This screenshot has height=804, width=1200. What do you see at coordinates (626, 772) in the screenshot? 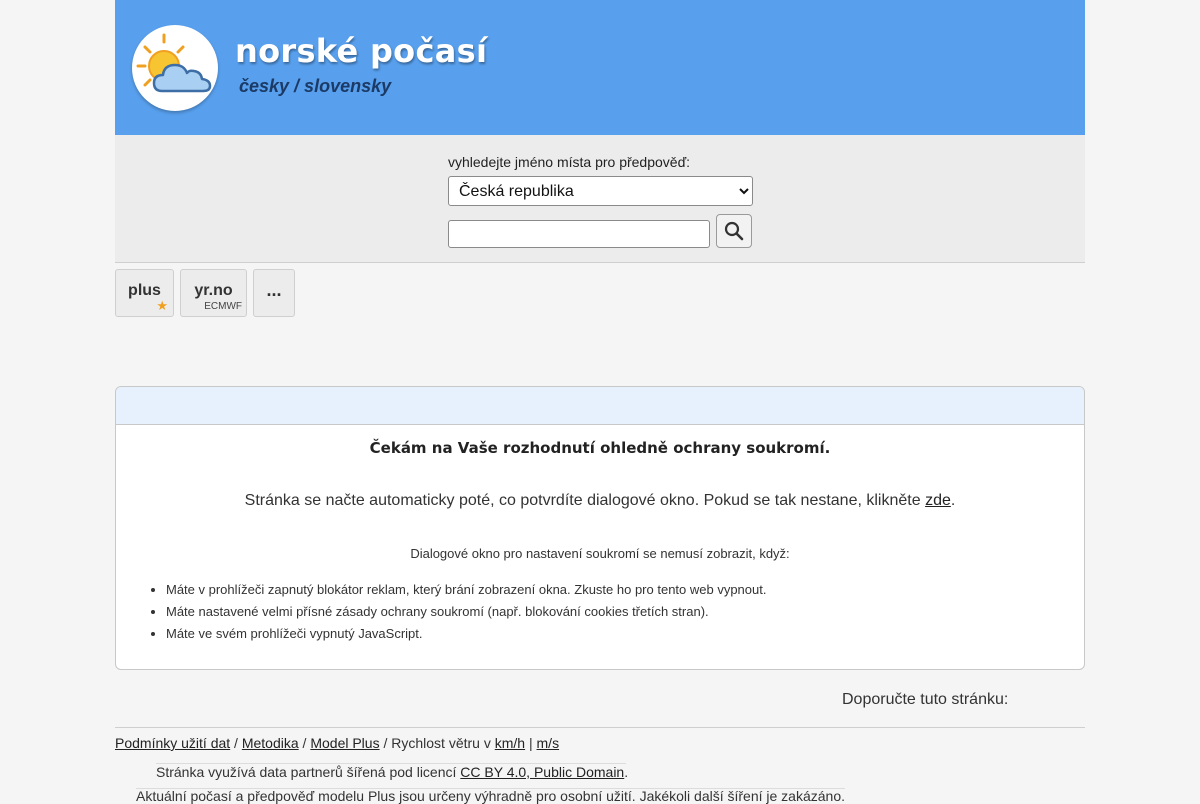
I see `license-end: .` at bounding box center [626, 772].